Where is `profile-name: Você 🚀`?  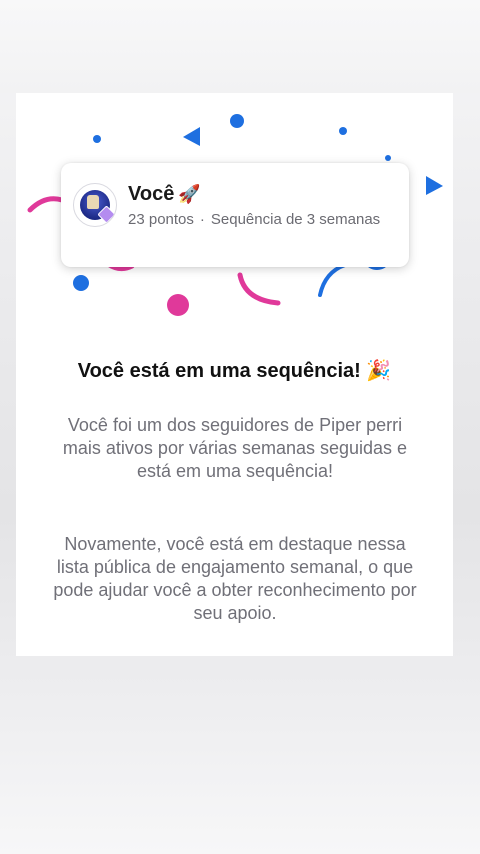 profile-name: Você 🚀 is located at coordinates (164, 194).